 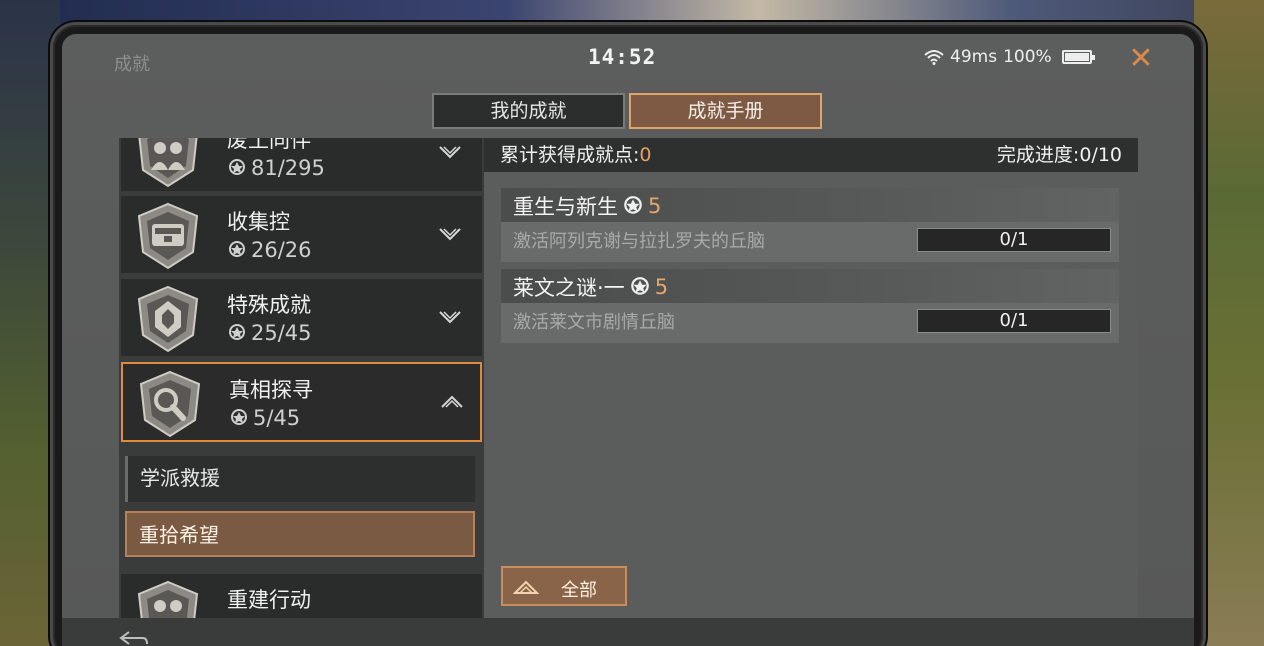 What do you see at coordinates (132, 64) in the screenshot?
I see `screen-title: 成就` at bounding box center [132, 64].